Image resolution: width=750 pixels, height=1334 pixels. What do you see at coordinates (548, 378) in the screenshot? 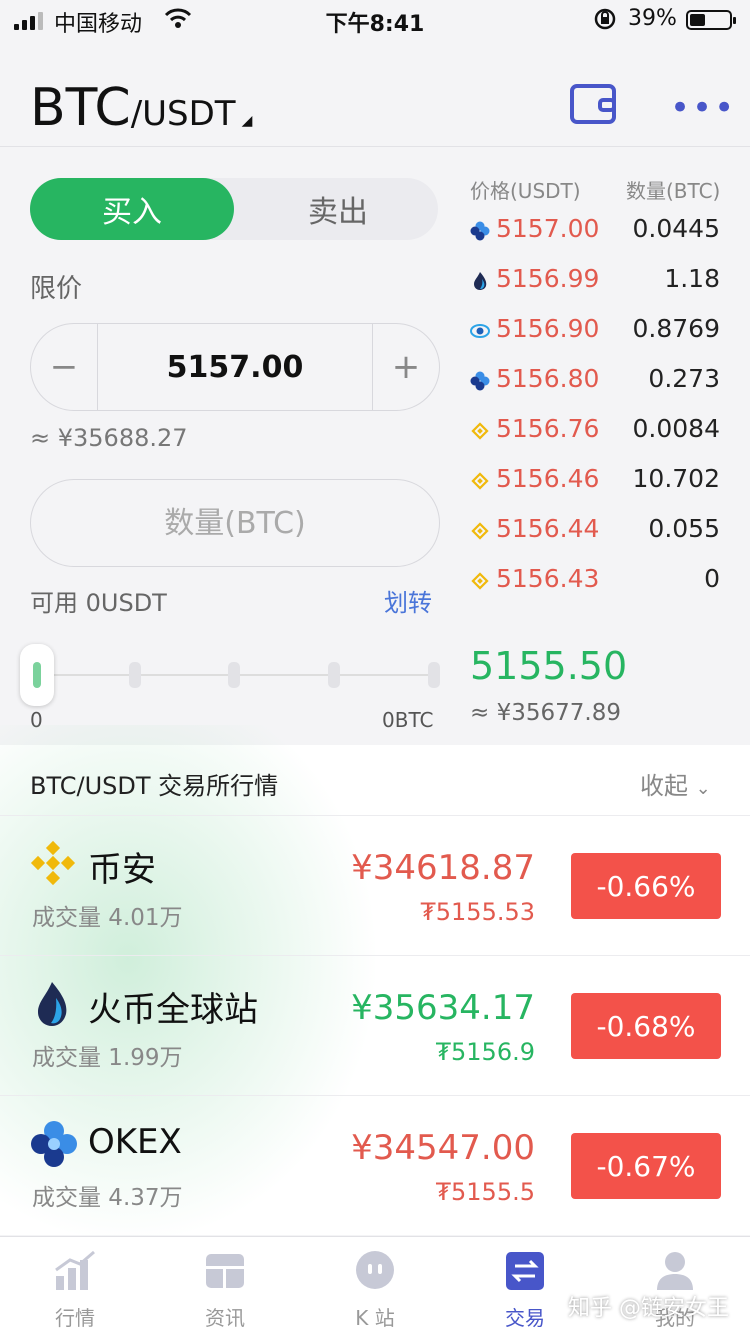
I see `orderbook-price: 5156.80` at bounding box center [548, 378].